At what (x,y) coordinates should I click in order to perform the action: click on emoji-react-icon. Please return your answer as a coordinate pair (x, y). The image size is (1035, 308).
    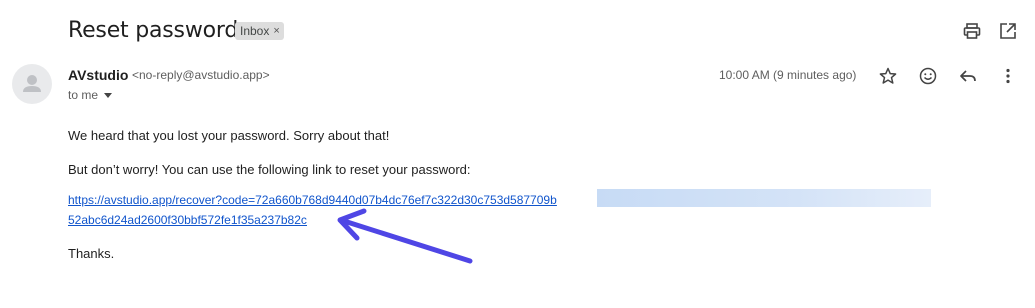
    Looking at the image, I should click on (928, 76).